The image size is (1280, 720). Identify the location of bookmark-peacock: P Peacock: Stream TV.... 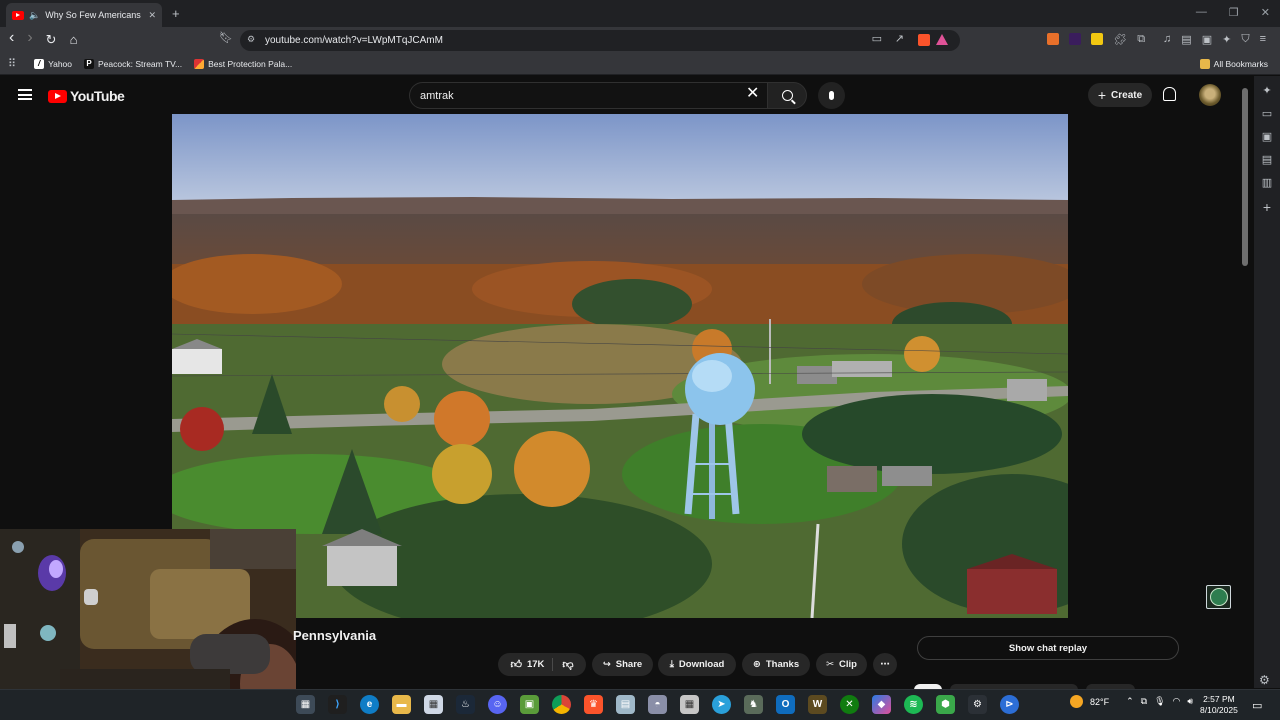
(133, 63).